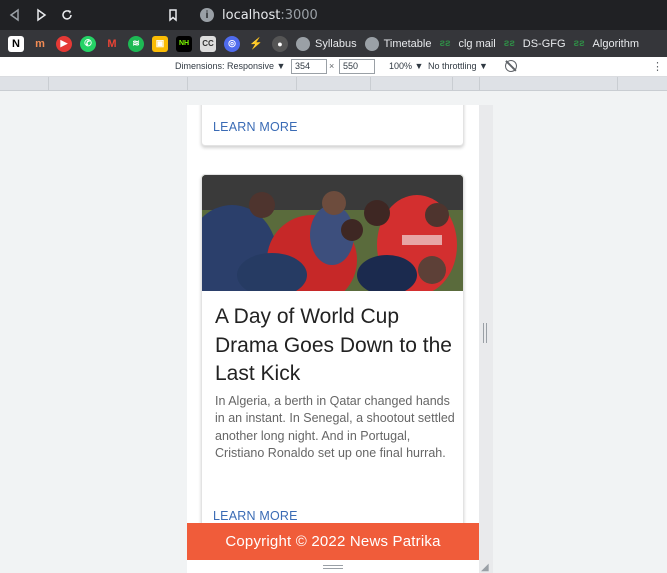 This screenshot has height=573, width=667. What do you see at coordinates (485, 567) in the screenshot?
I see `resize-corner-icon: ◢` at bounding box center [485, 567].